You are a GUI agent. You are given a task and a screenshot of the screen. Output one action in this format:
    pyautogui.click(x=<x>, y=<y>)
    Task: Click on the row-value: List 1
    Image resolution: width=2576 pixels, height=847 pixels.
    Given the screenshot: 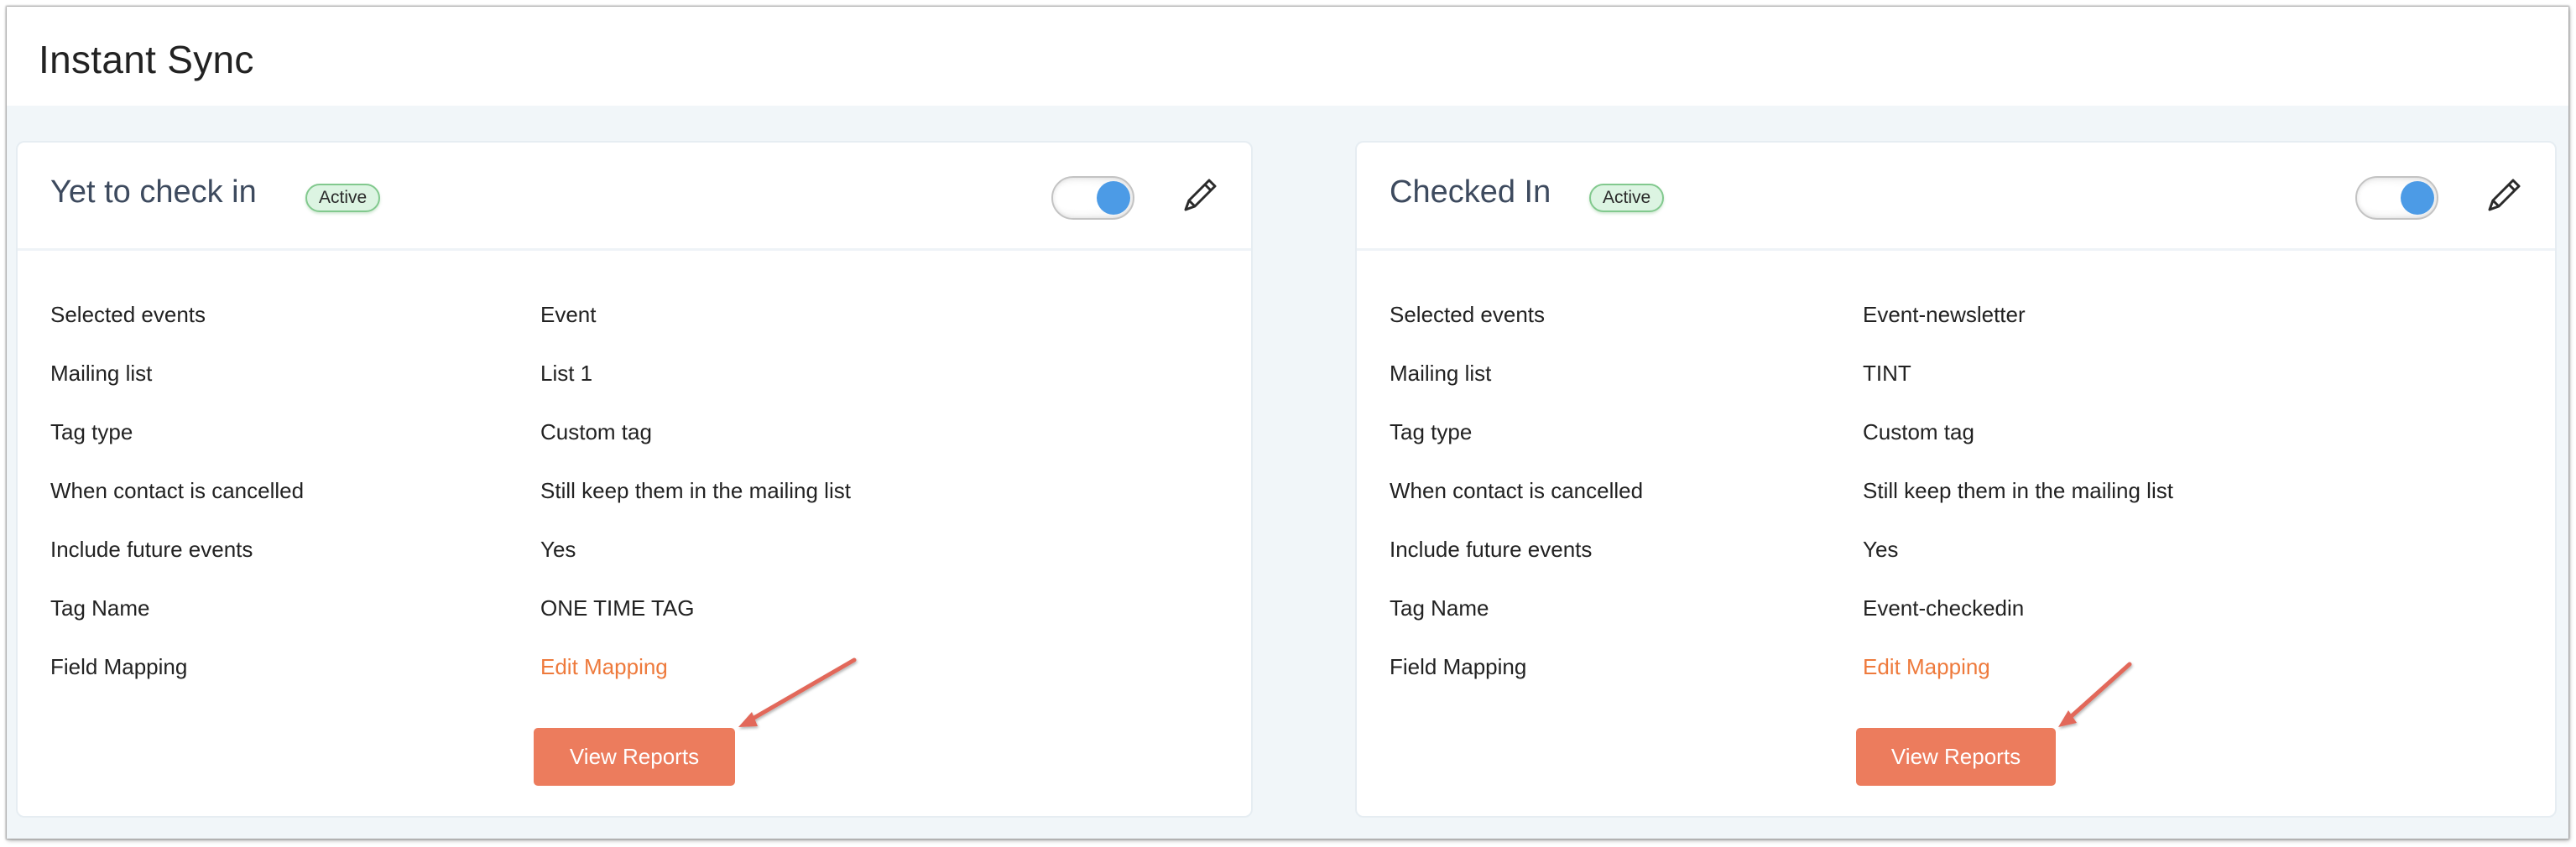 What is the action you would take?
    pyautogui.click(x=566, y=373)
    